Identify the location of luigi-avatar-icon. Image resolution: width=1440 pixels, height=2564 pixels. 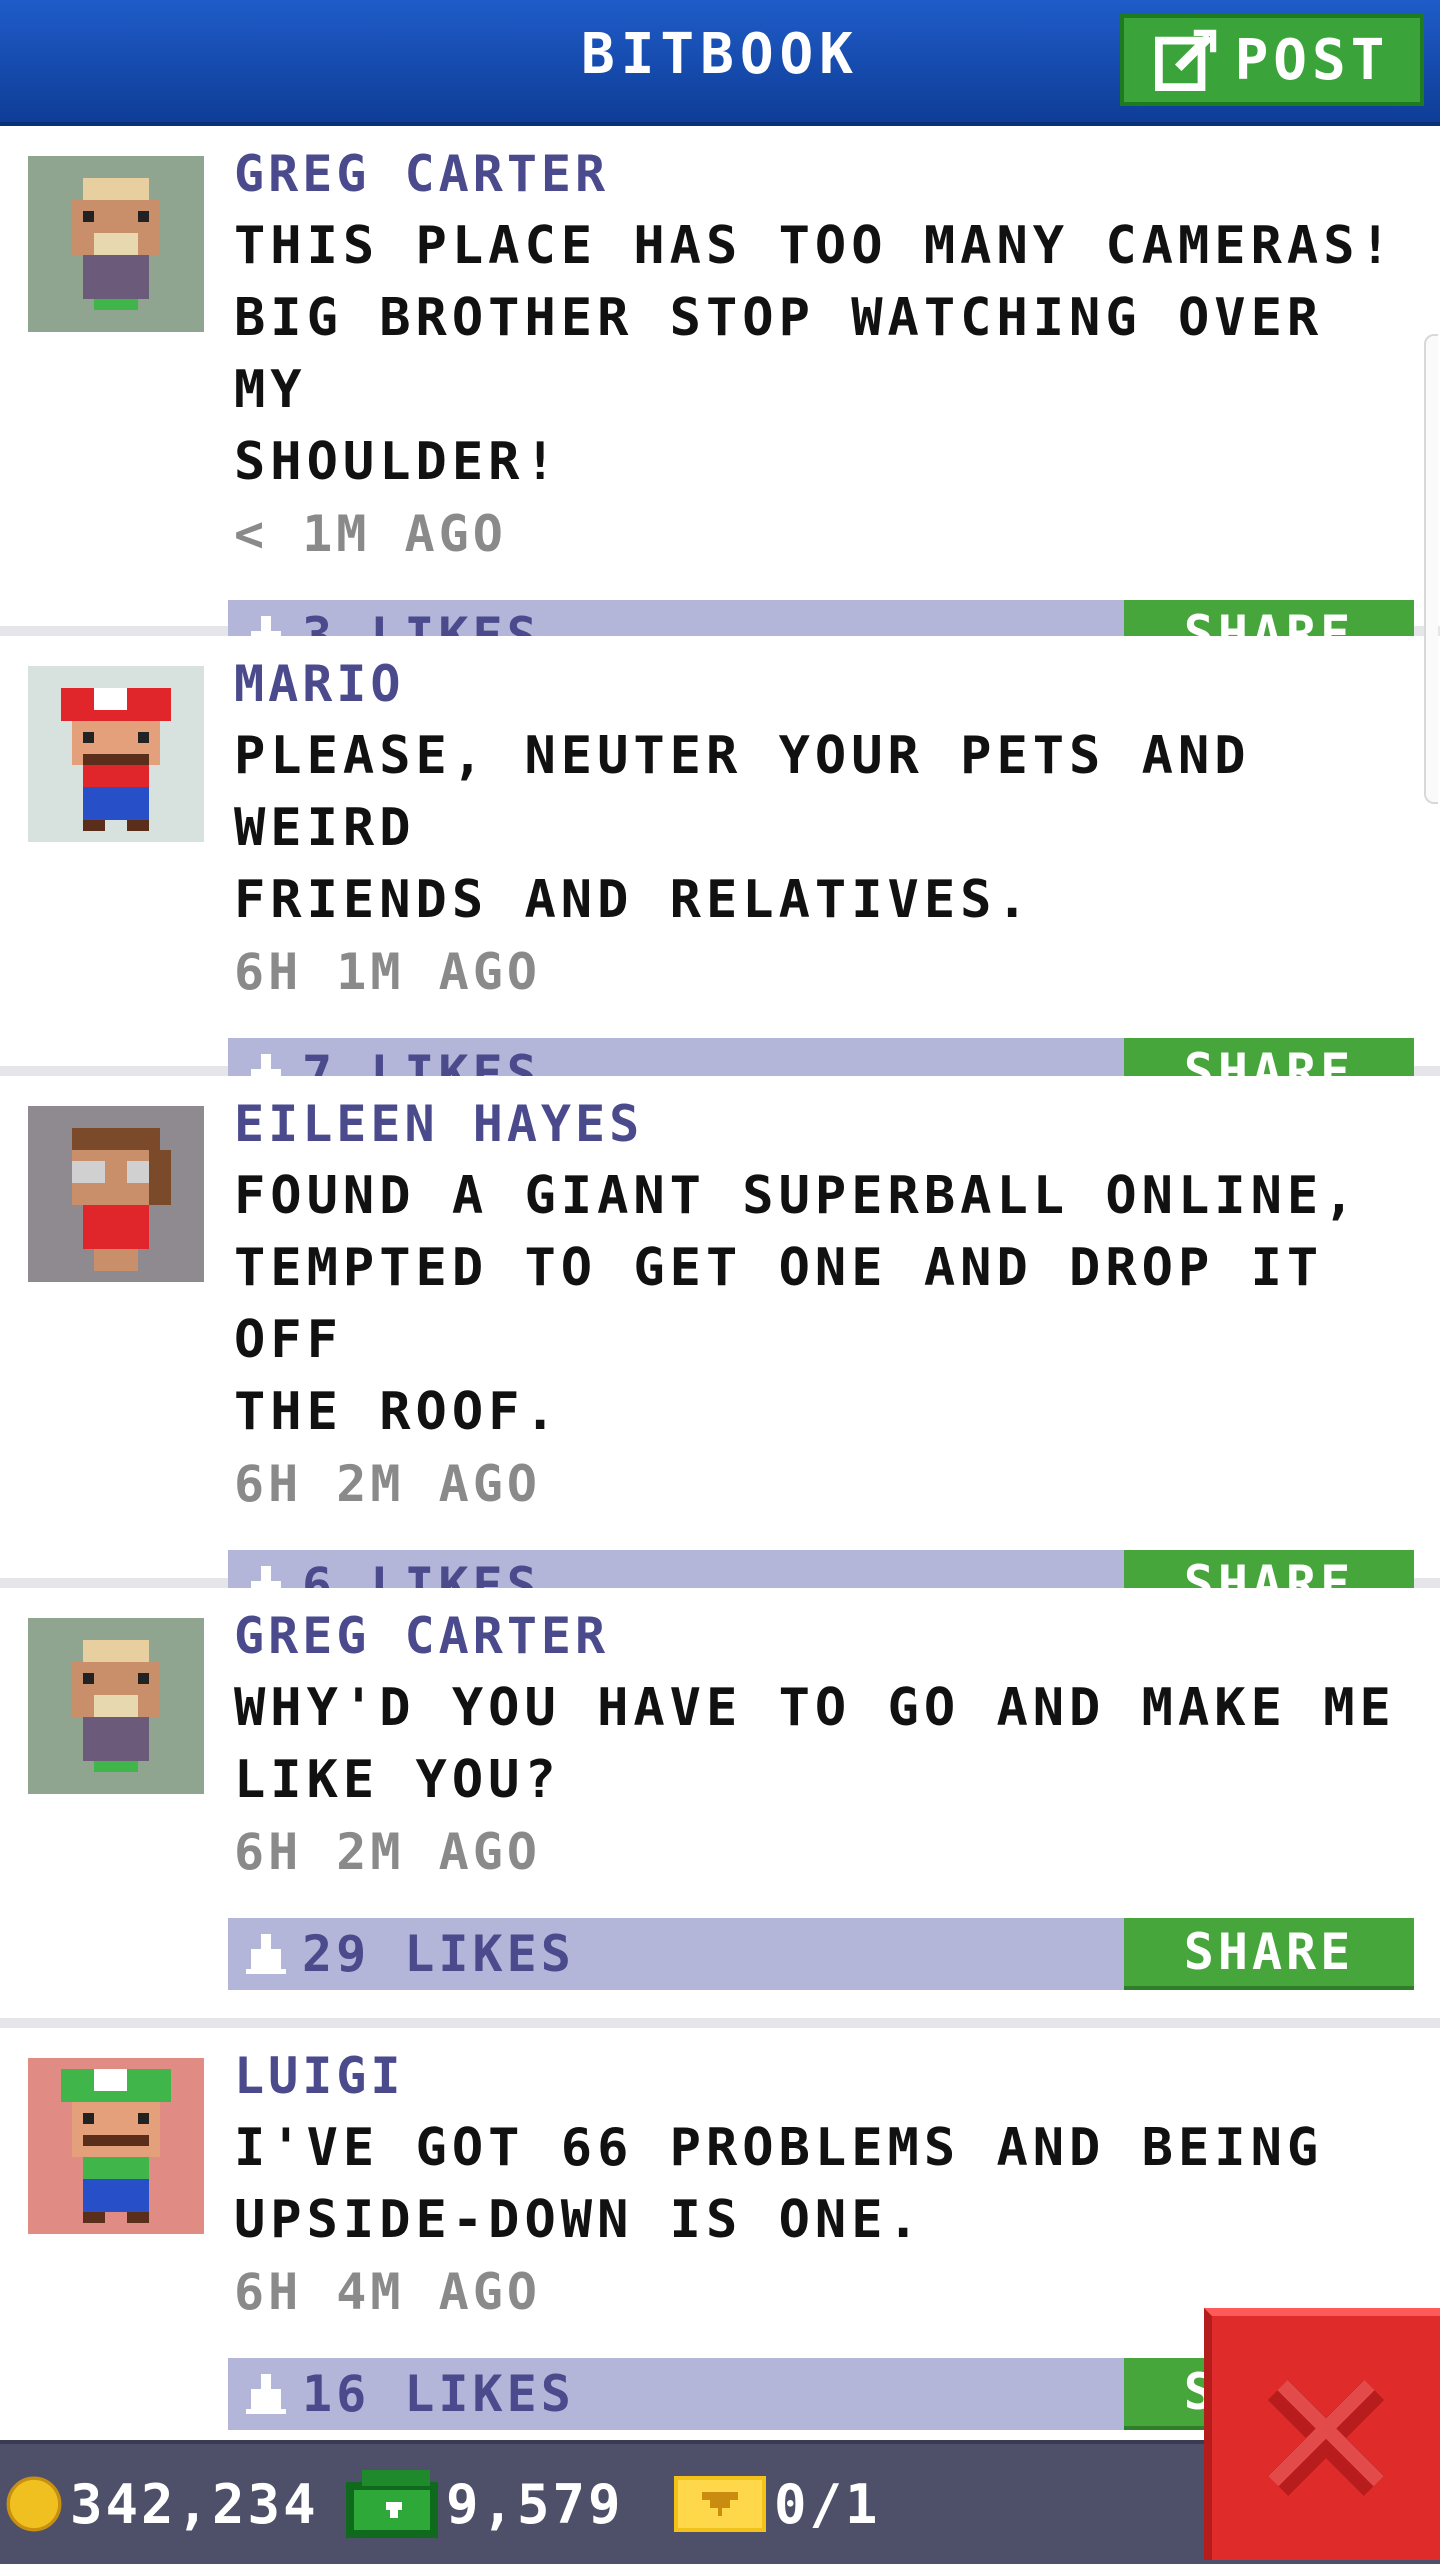
(116, 2146).